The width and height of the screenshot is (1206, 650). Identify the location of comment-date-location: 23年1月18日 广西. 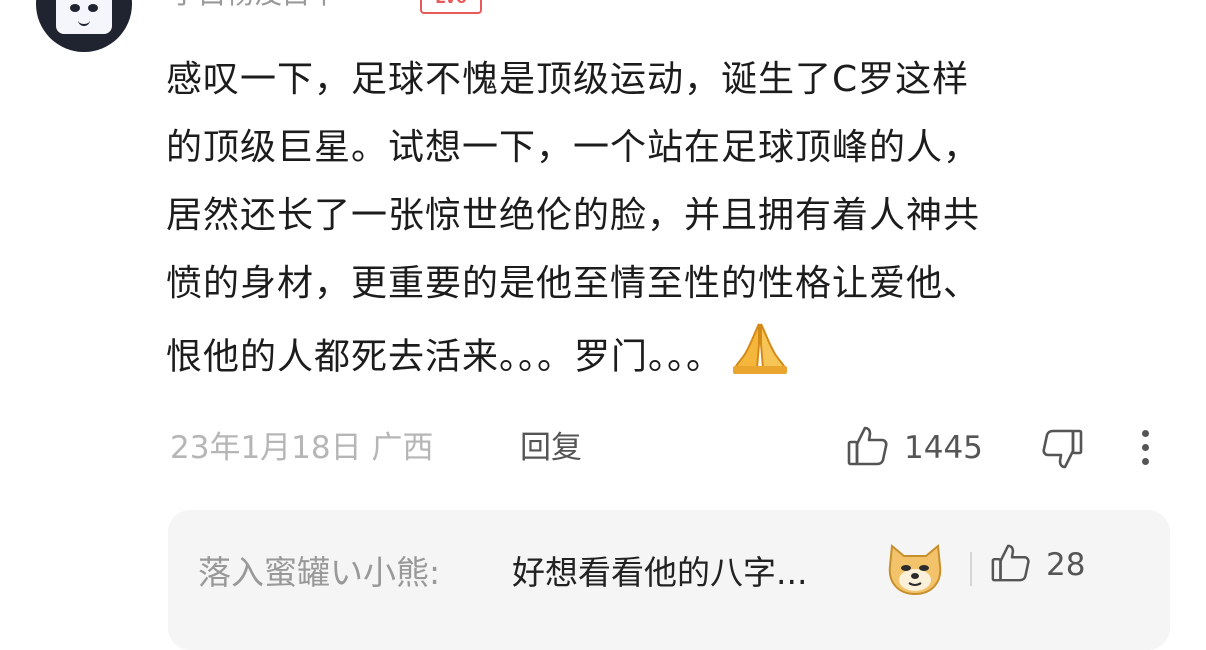
(301, 448).